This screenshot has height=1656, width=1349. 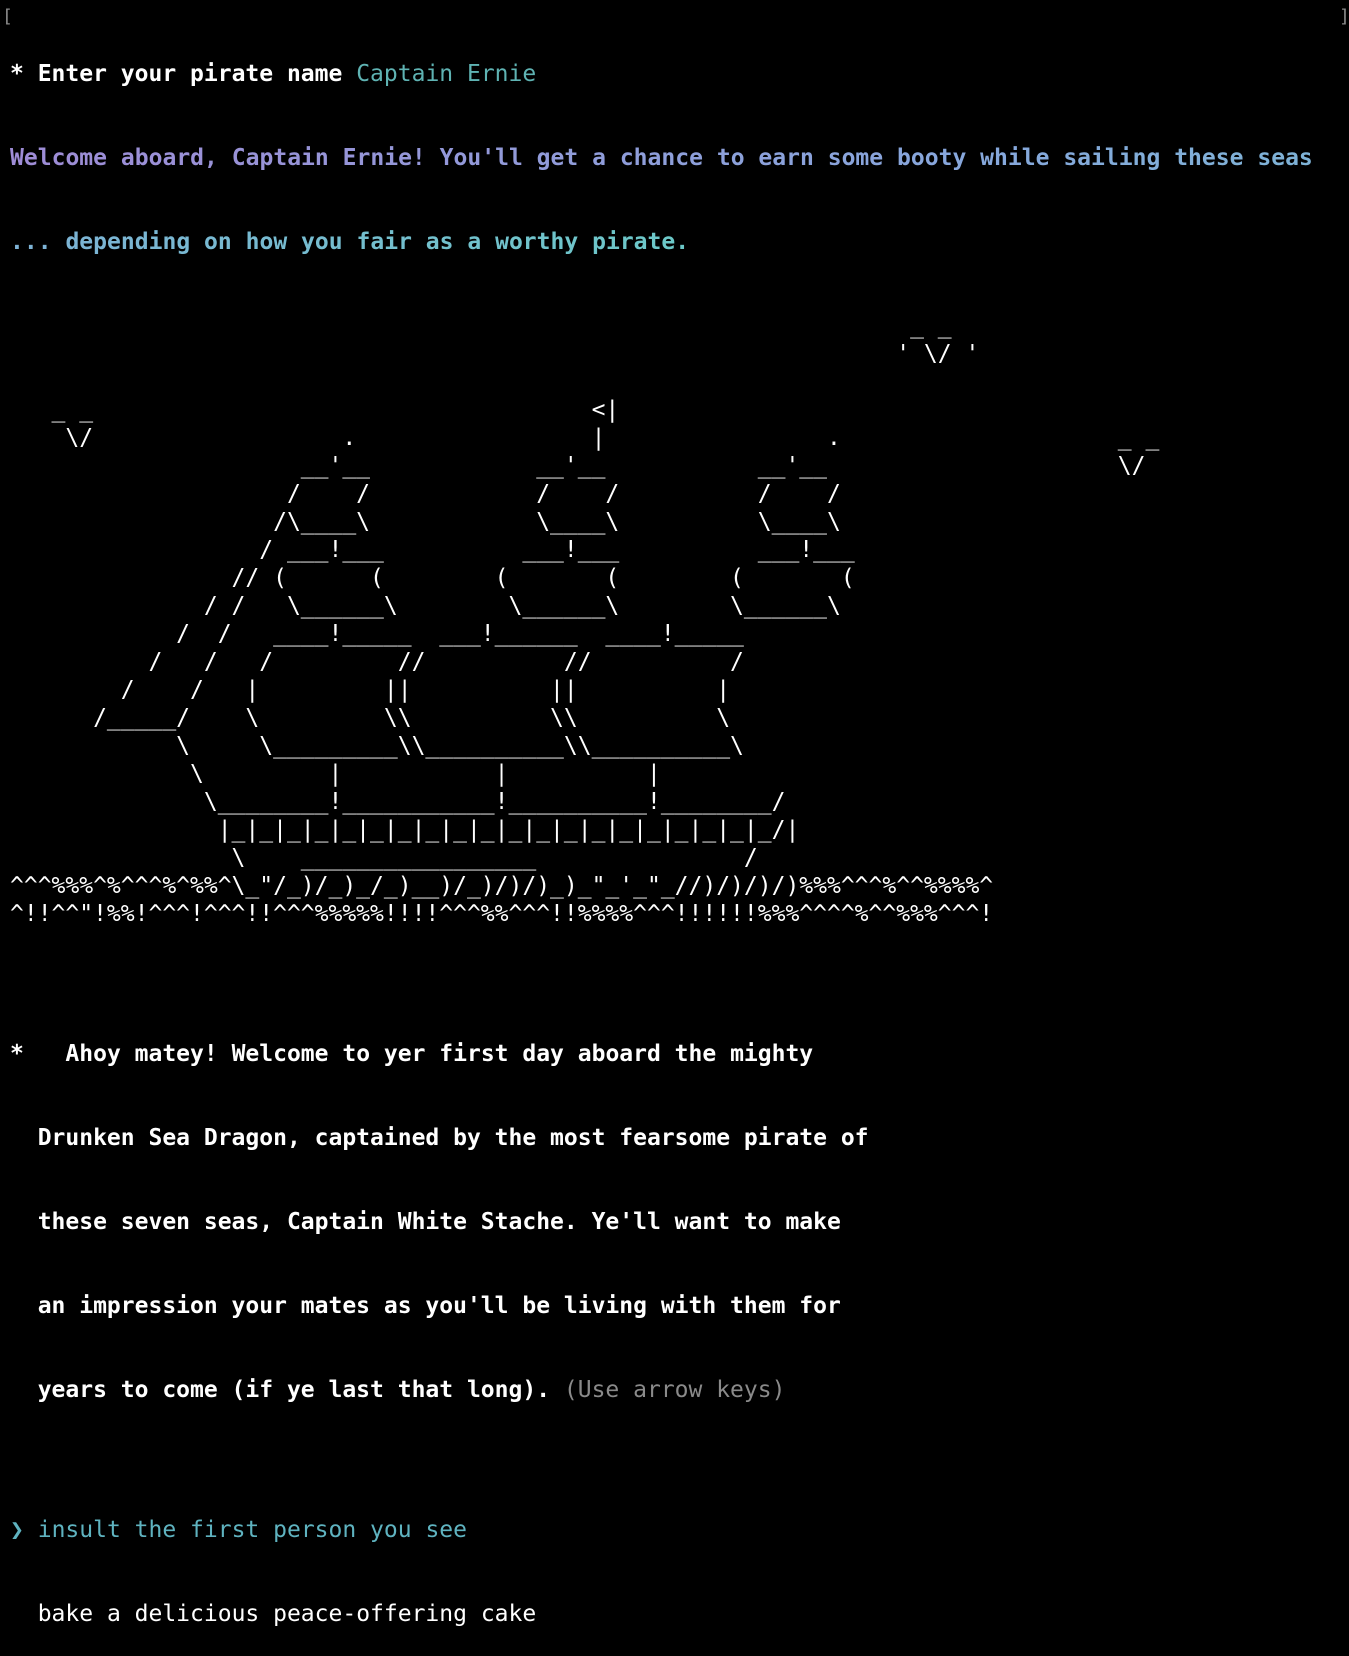 What do you see at coordinates (190, 74) in the screenshot?
I see `prompt-question: Enter your pirate name` at bounding box center [190, 74].